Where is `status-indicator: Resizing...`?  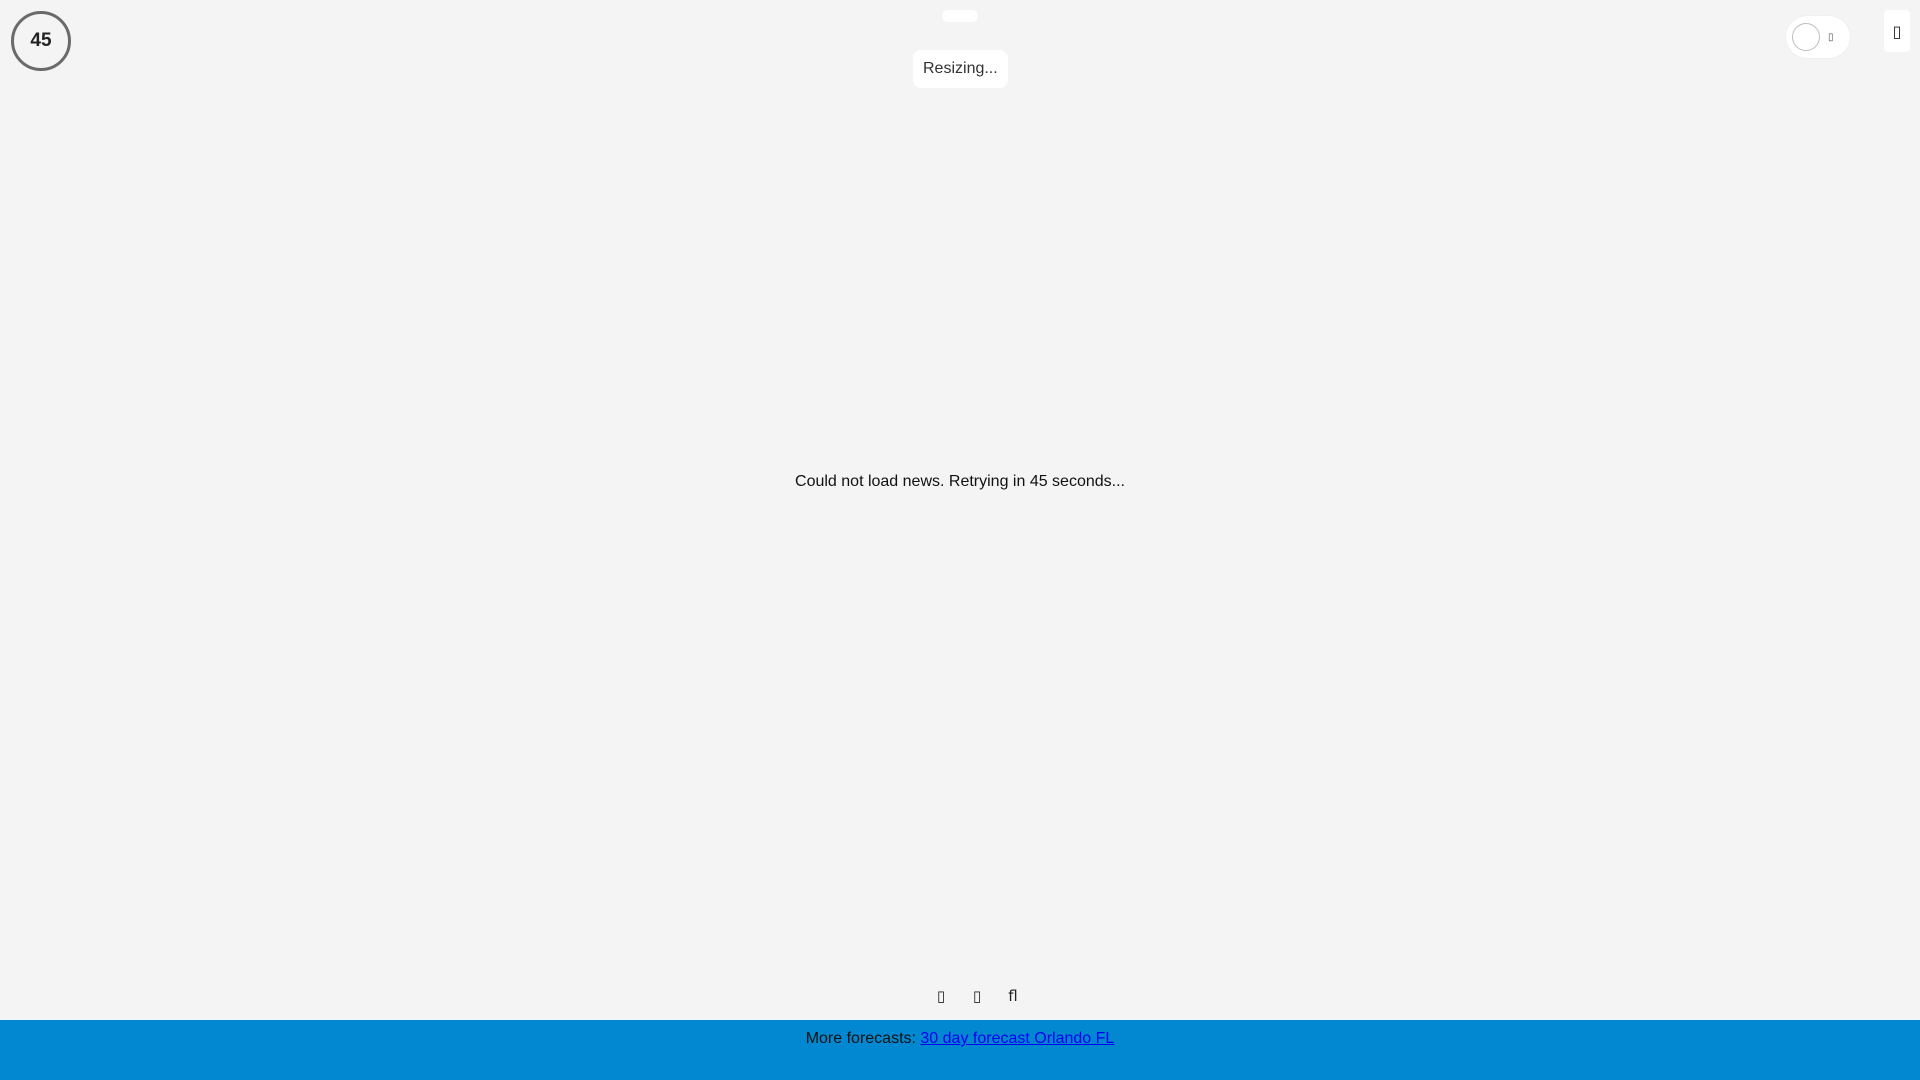 status-indicator: Resizing... is located at coordinates (960, 69).